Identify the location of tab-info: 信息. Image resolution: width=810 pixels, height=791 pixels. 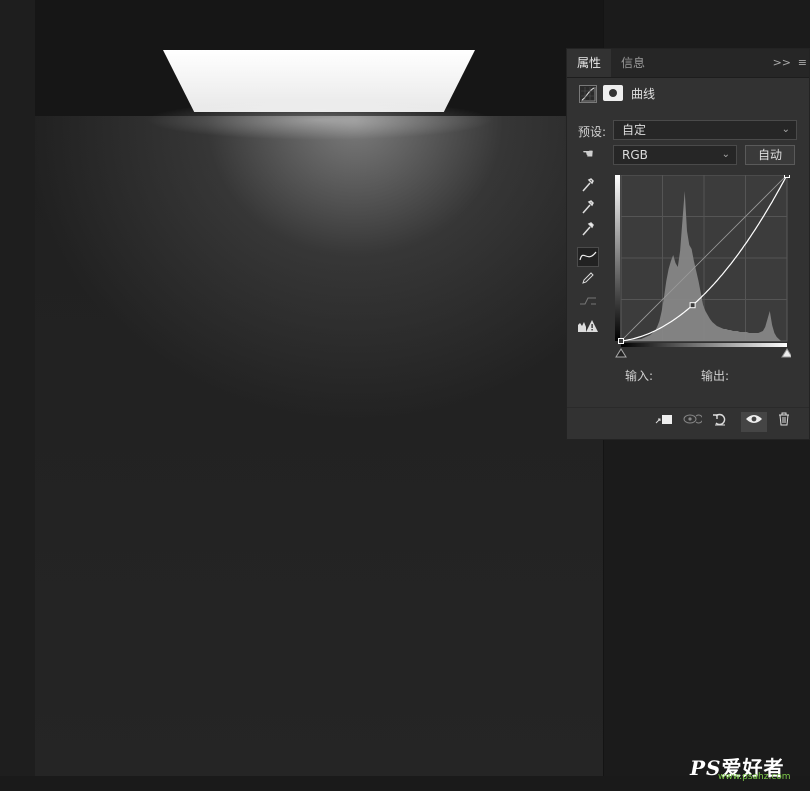
(633, 63).